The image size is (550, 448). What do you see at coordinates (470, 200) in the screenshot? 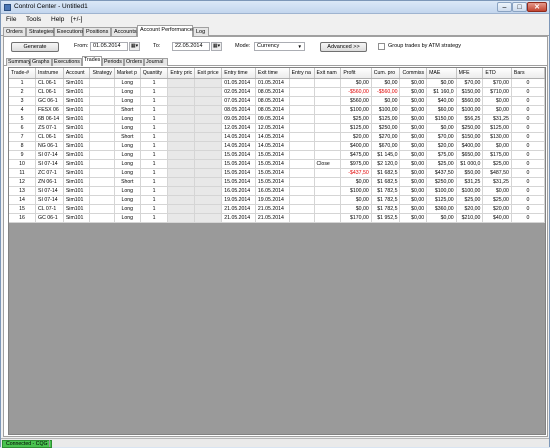
I see `table-cell: $25,00` at bounding box center [470, 200].